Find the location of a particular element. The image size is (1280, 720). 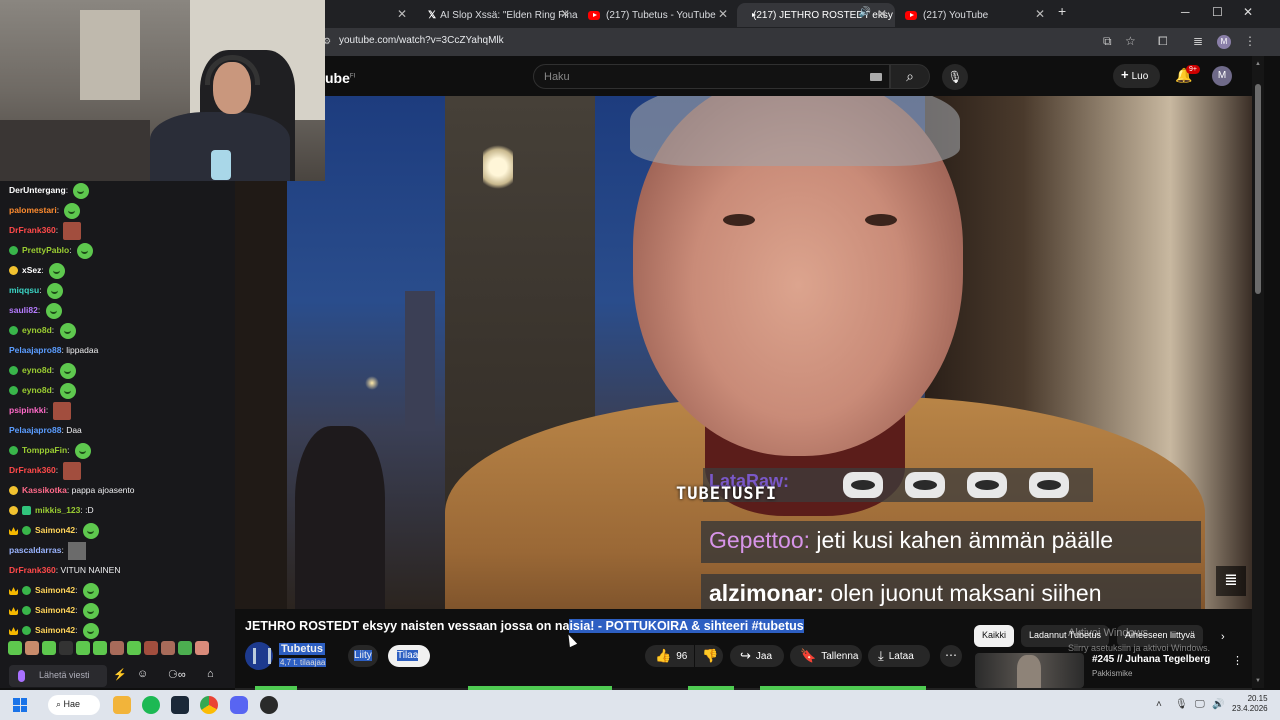

tab-jethro-video: (217) JETHRO ROSTEDT eksy 🔊 ✕ is located at coordinates (816, 15).